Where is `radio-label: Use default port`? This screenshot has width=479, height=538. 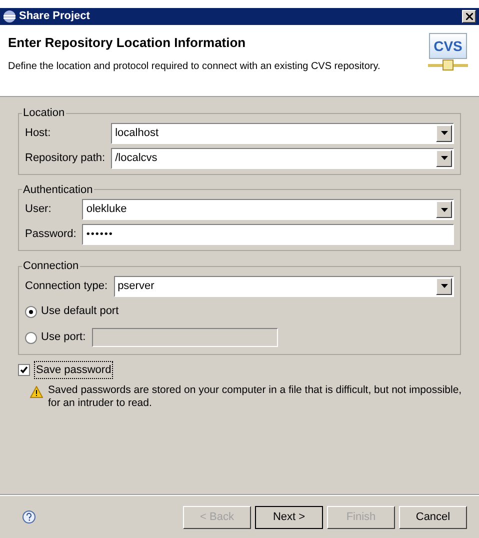
radio-label: Use default port is located at coordinates (80, 312).